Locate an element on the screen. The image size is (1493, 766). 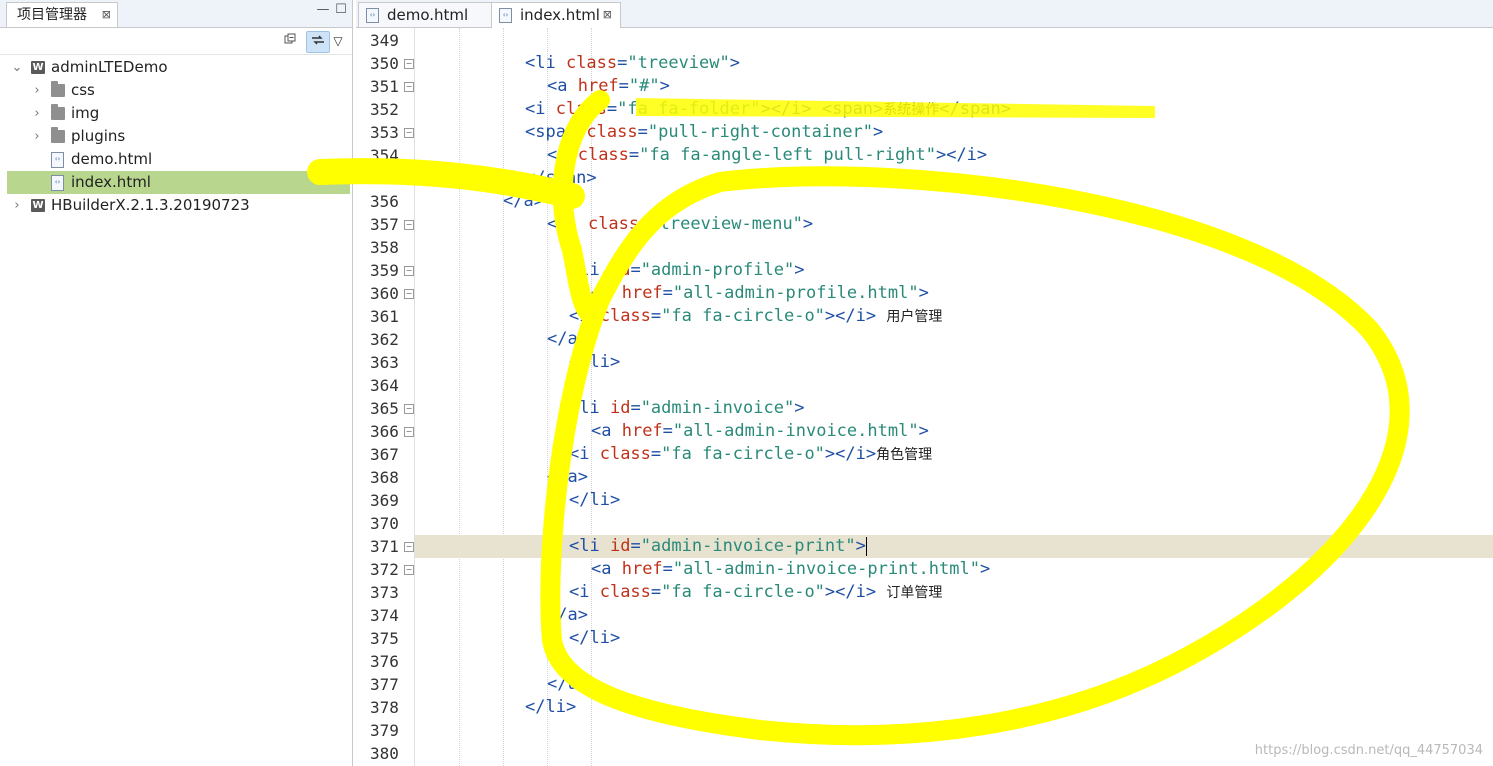
code-token-txt: 用户管理 is located at coordinates (914, 317).